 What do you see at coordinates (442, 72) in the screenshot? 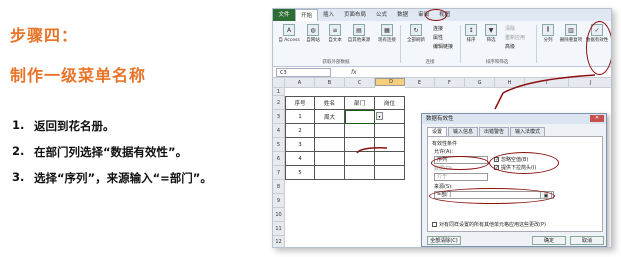
I see `formula-bar: C3 fx` at bounding box center [442, 72].